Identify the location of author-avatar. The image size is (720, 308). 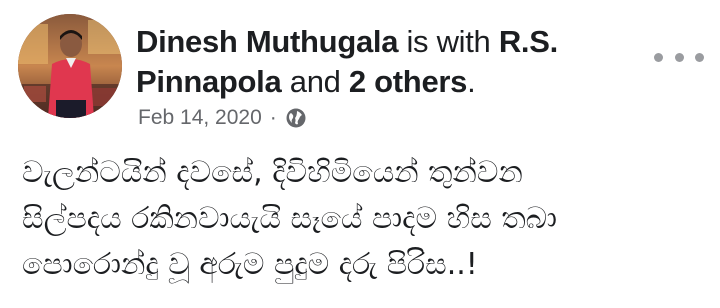
(70, 66).